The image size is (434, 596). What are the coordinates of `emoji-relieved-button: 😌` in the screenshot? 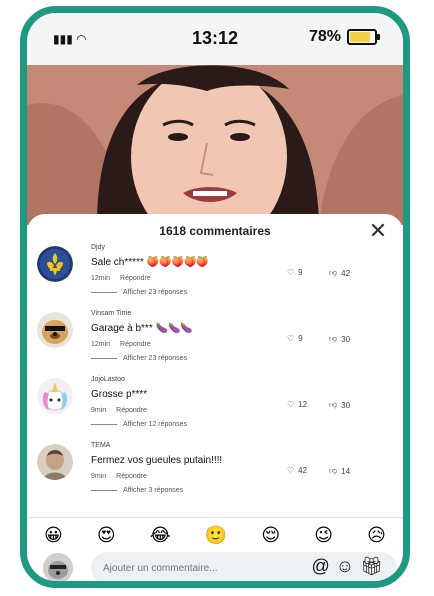 It's located at (270, 535).